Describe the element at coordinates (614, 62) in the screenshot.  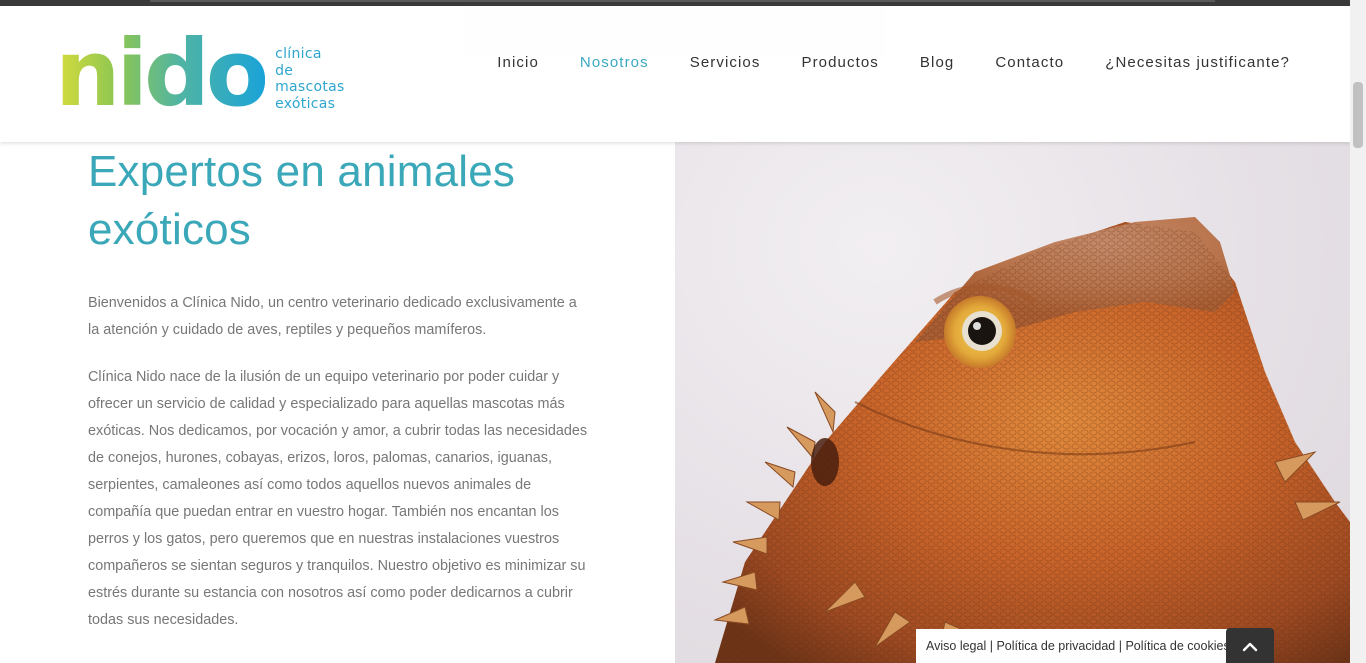
I see `nav-item-nosotros: Nosotros` at that location.